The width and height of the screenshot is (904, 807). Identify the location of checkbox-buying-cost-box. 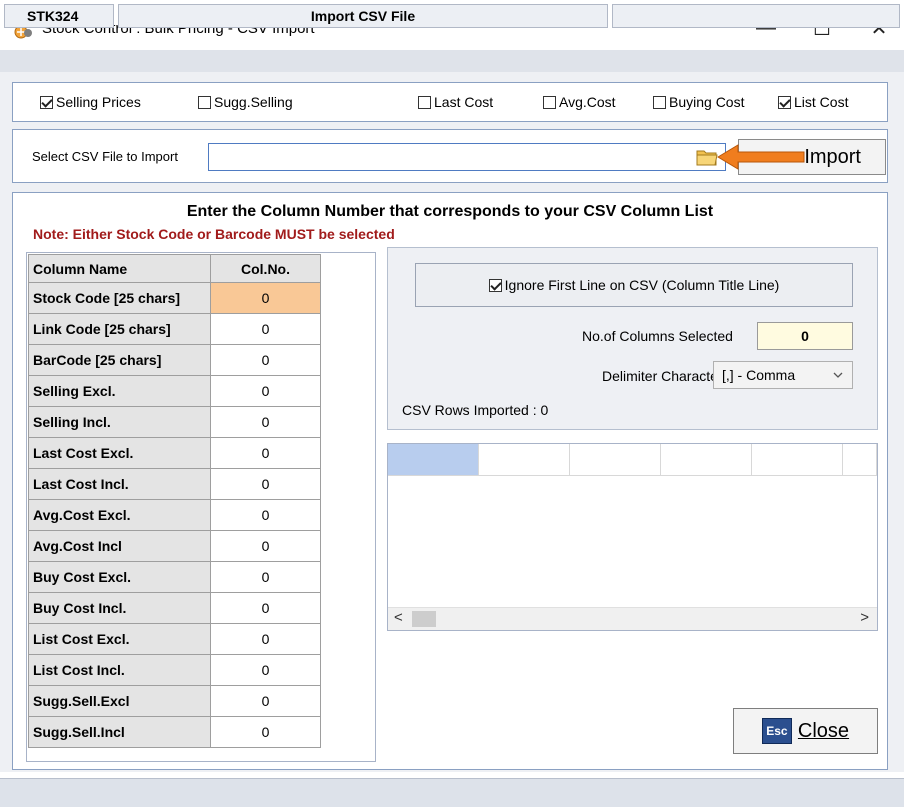
(659, 102).